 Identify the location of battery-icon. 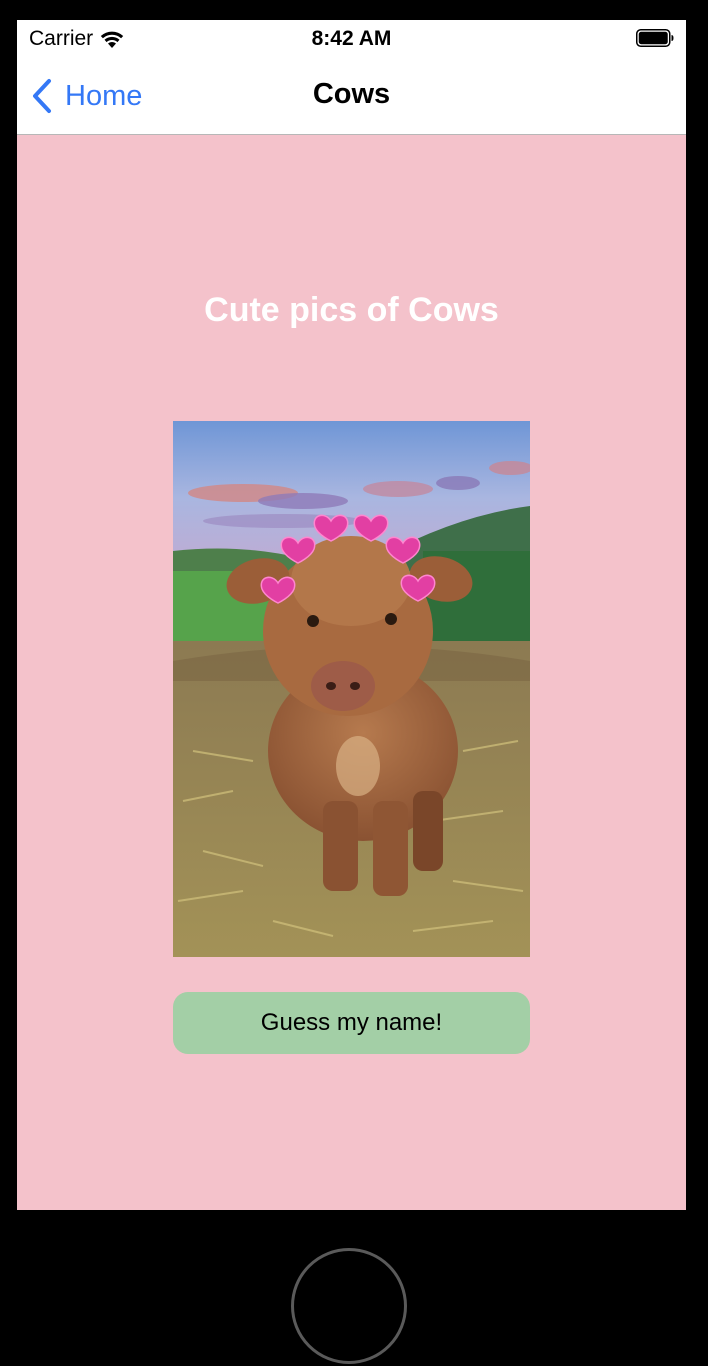
(655, 38).